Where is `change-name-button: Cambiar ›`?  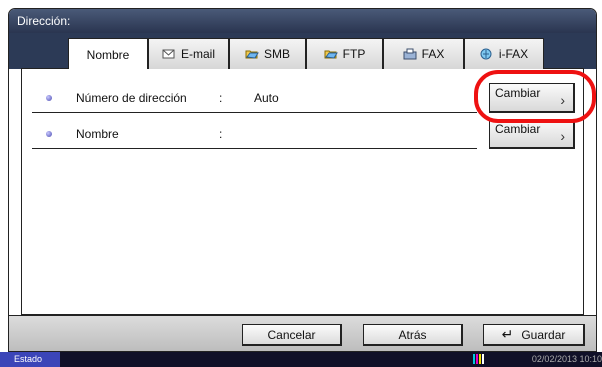 change-name-button: Cambiar › is located at coordinates (532, 134).